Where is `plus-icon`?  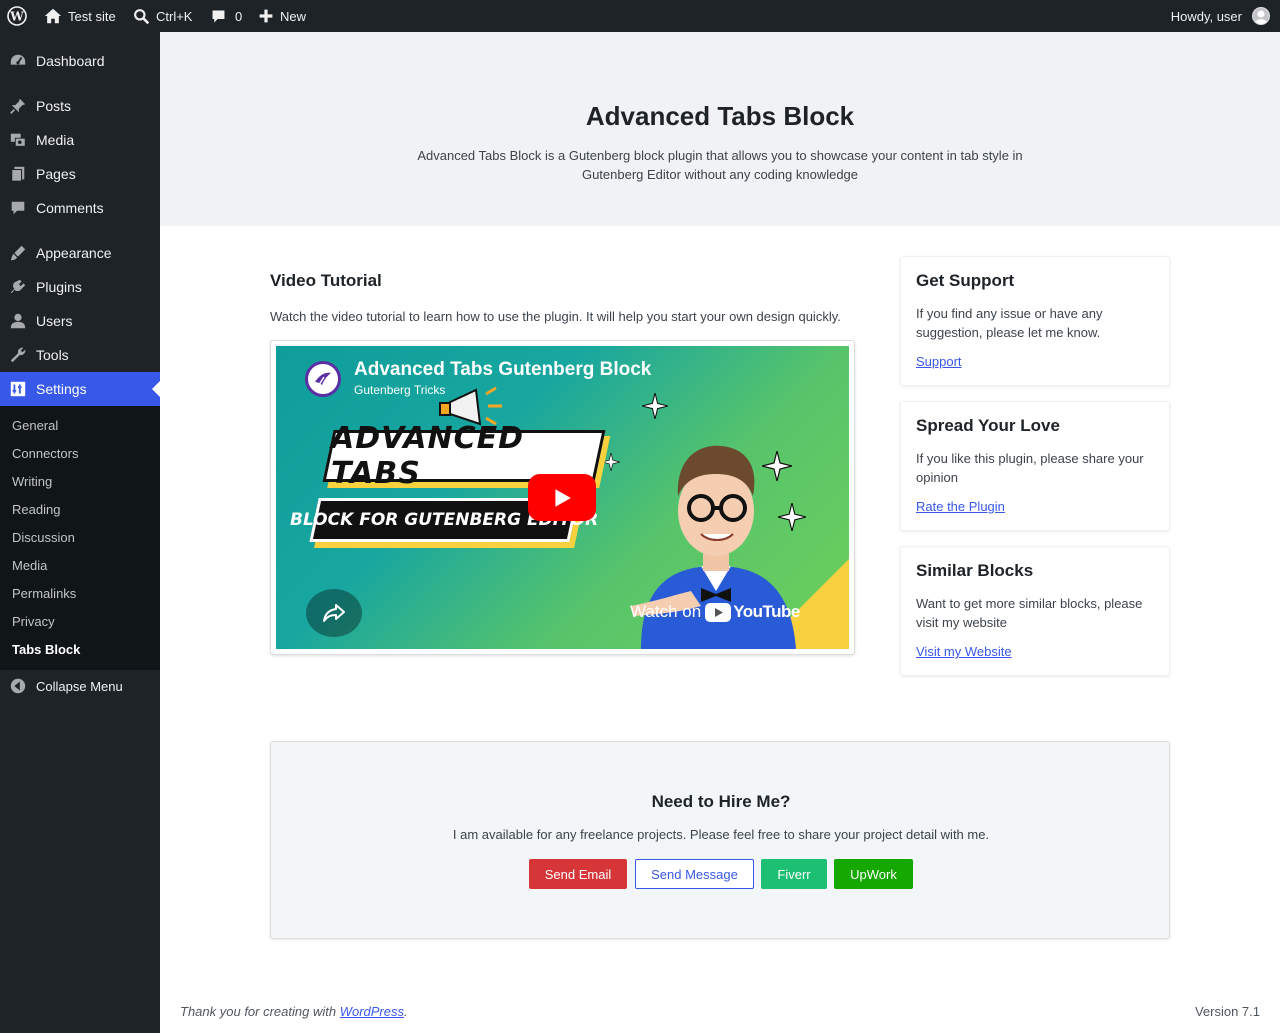 plus-icon is located at coordinates (266, 16).